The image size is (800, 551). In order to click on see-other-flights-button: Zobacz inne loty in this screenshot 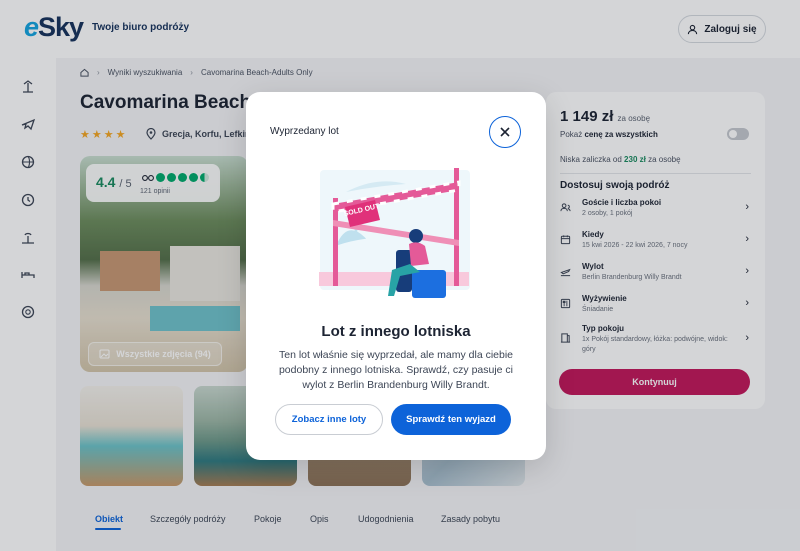, I will do `click(329, 419)`.